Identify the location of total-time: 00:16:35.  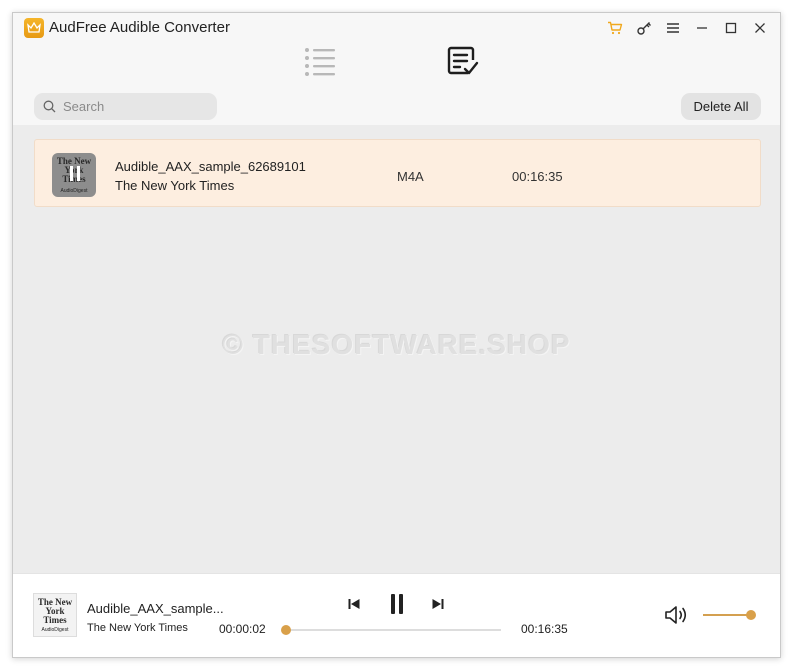
(544, 629).